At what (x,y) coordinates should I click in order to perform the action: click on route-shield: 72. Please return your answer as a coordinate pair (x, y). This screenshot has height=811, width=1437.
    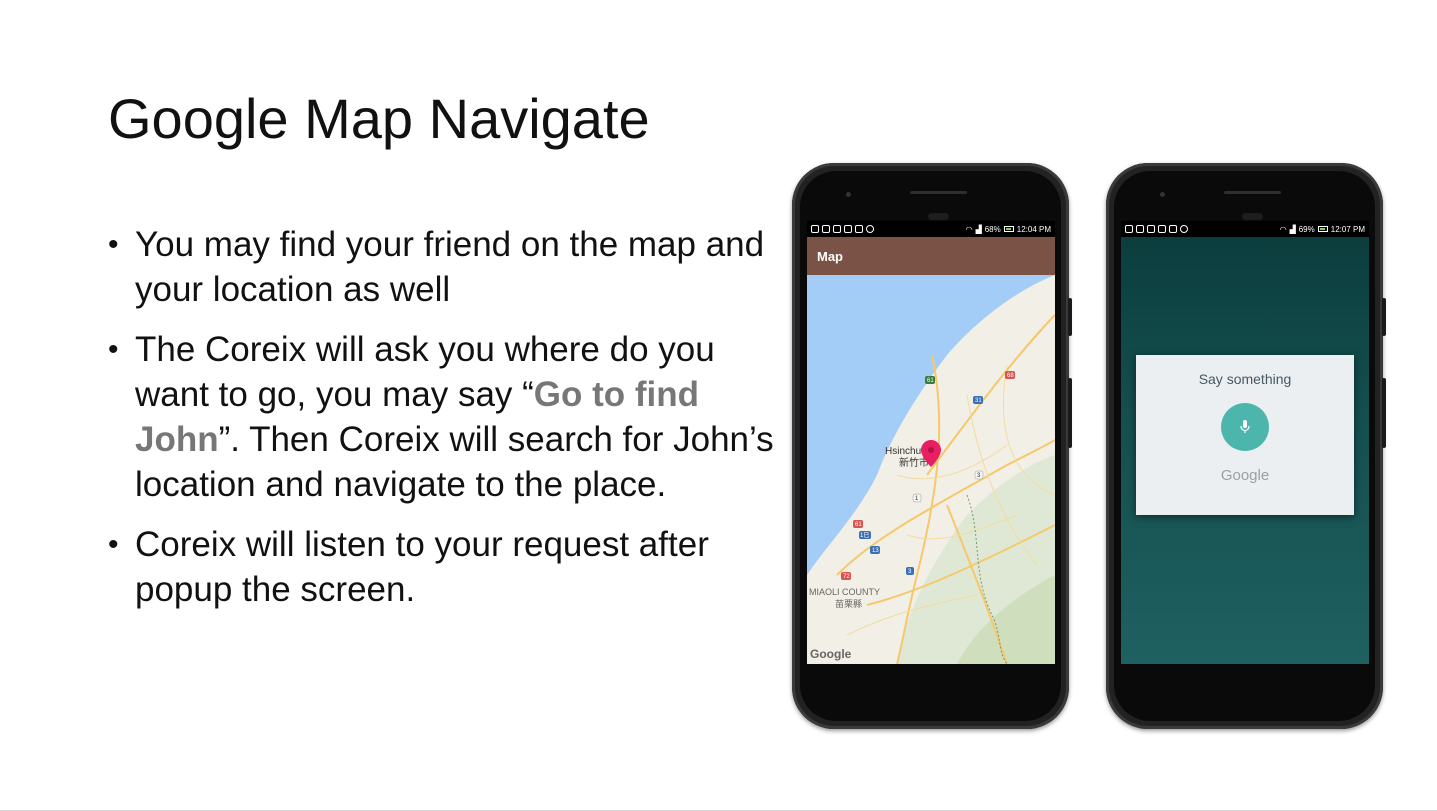
    Looking at the image, I should click on (846, 576).